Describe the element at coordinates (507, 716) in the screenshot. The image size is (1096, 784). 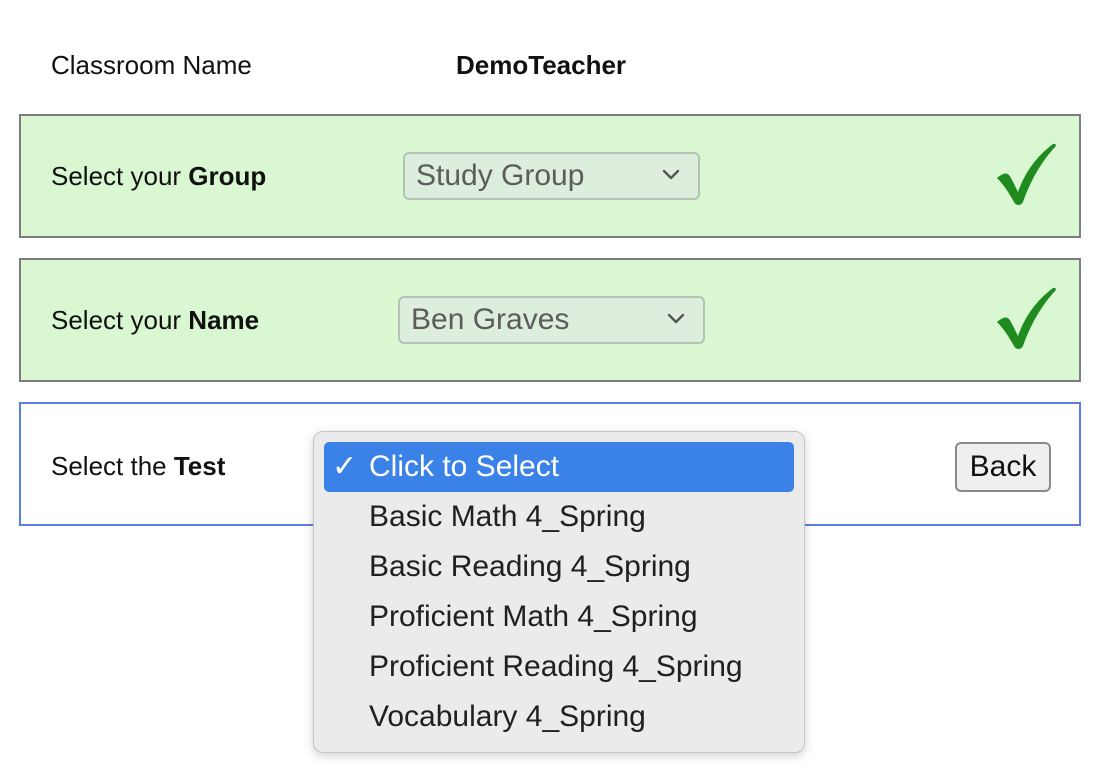
I see `dropdown-option-label: Vocabulary 4_Spring` at that location.